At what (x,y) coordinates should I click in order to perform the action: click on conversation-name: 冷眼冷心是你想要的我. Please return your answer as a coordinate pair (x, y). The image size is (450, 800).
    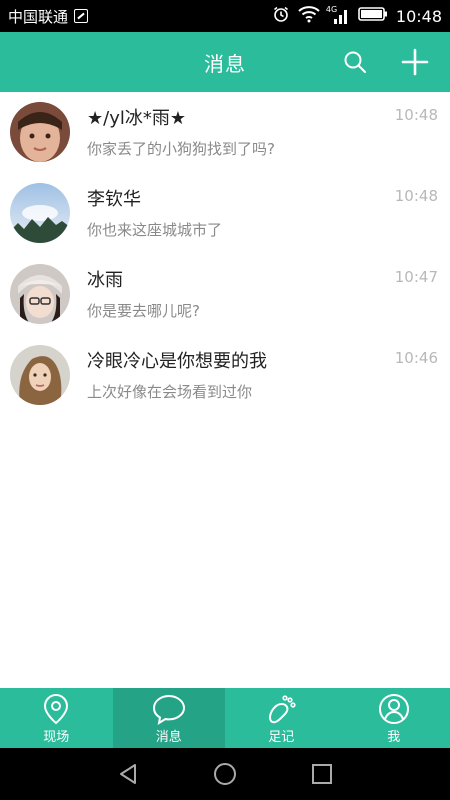
    Looking at the image, I should click on (177, 361).